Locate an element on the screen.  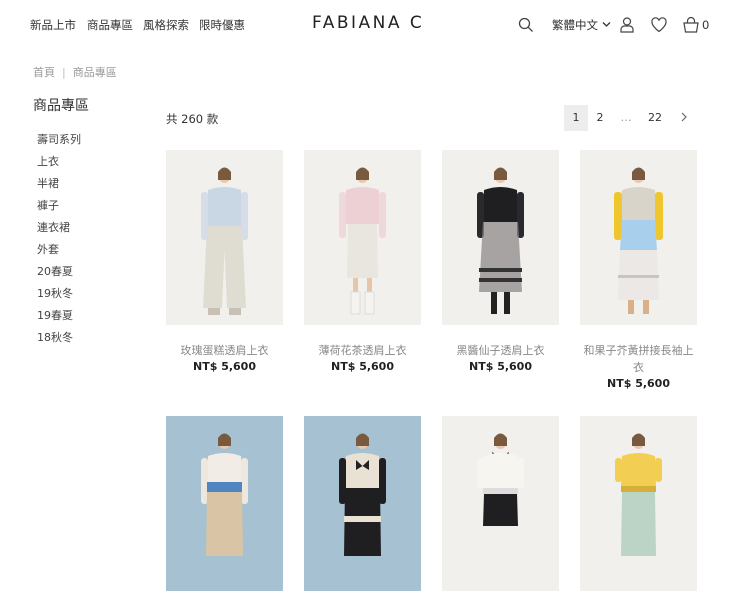
product-card: 玫瑰蛋糕透肩上衣 NT$ 5,600 is located at coordinates (224, 261).